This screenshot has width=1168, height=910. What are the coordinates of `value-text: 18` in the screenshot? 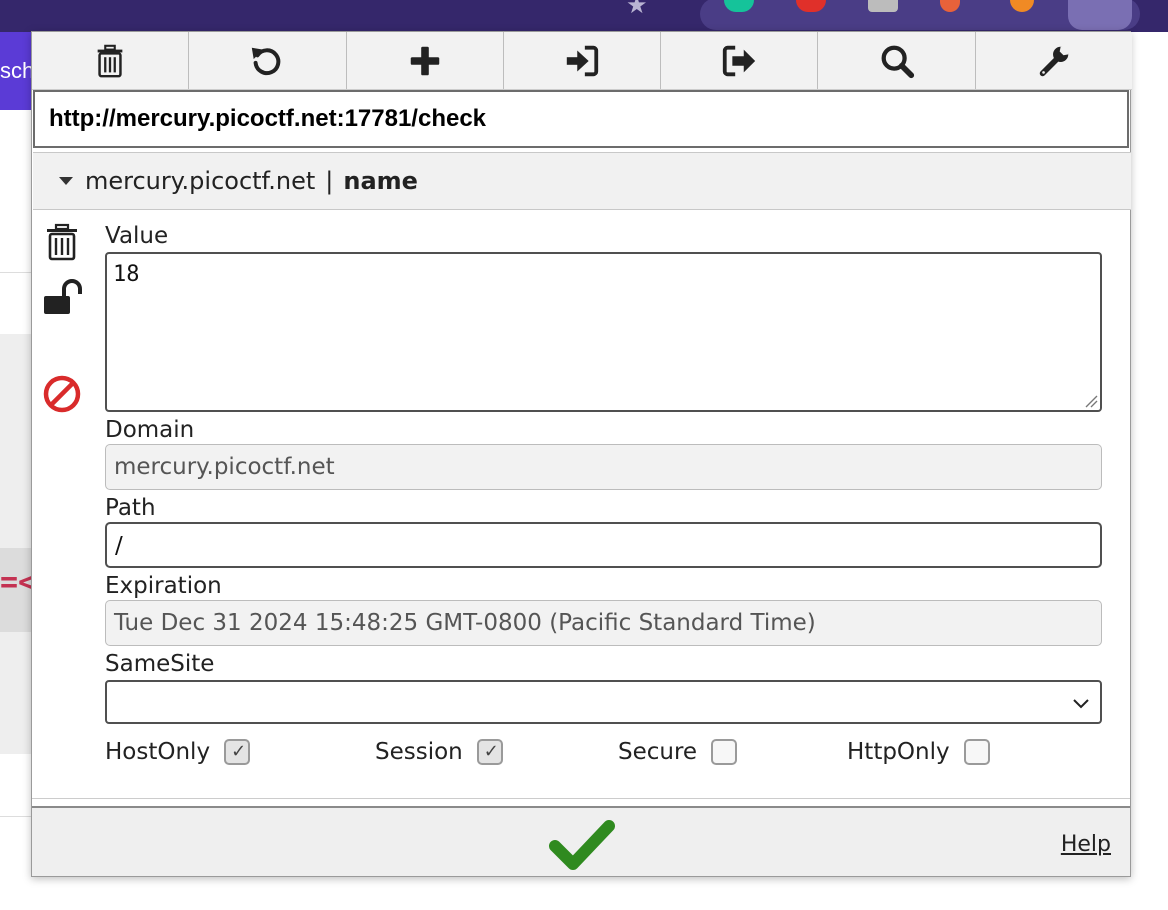 It's located at (126, 274).